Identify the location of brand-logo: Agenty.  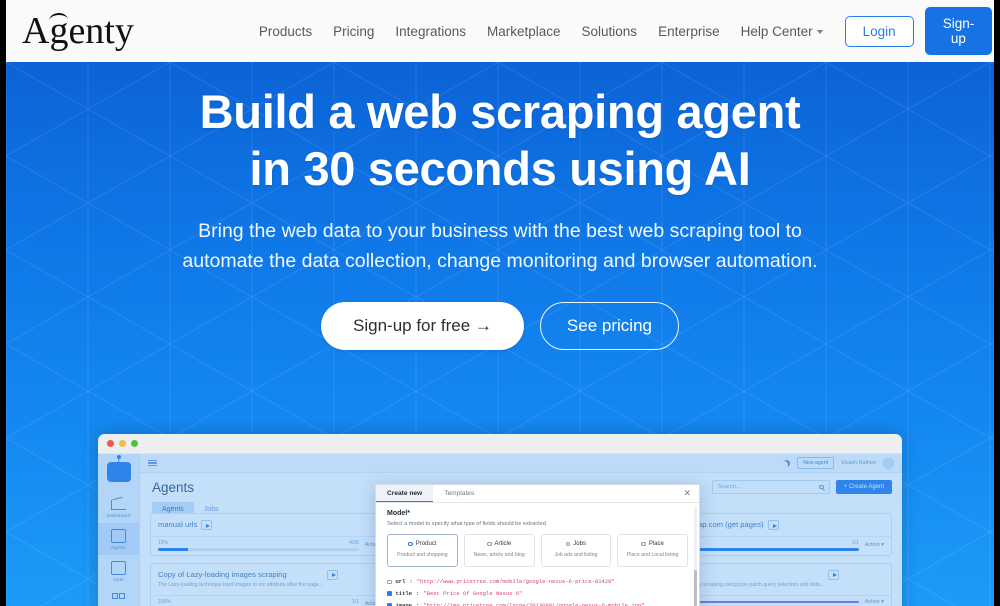
(75, 31).